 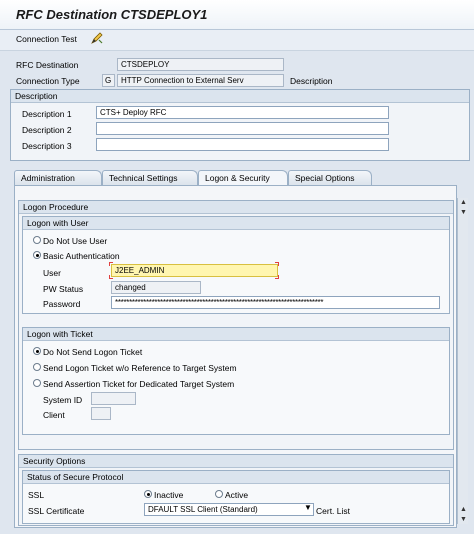 I want to click on password-label: Password, so click(x=62, y=304).